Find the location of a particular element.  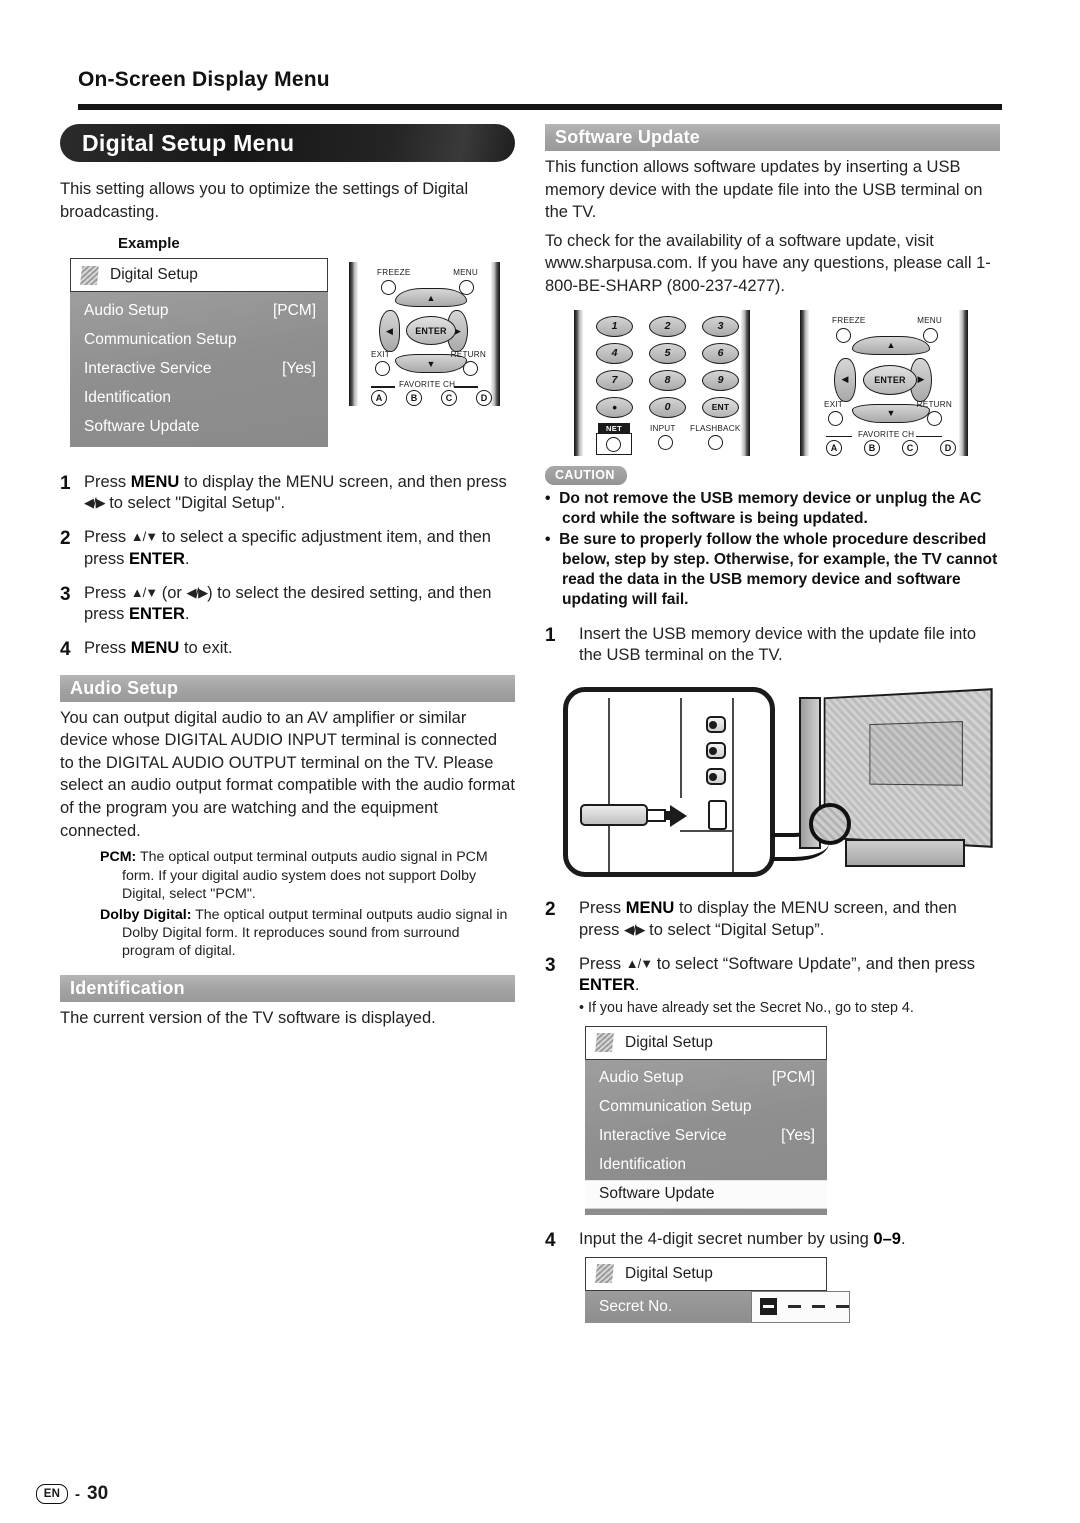

key-4-button: 4 is located at coordinates (614, 353).